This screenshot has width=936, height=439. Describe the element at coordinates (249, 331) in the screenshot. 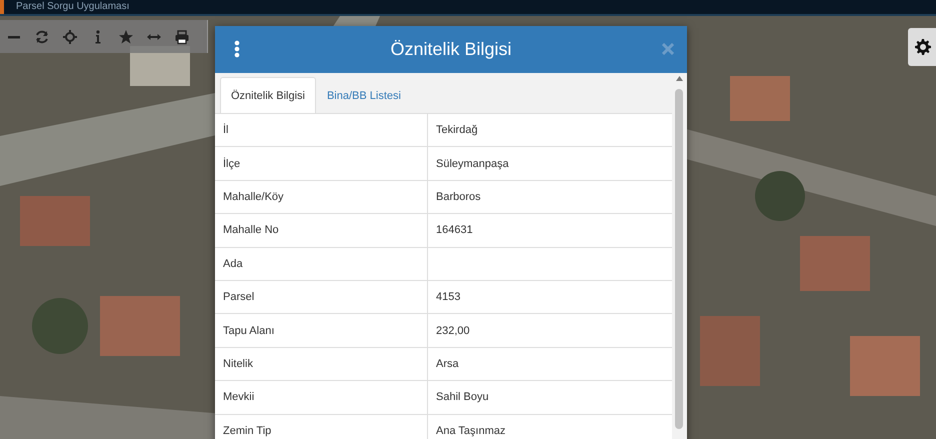

I see `table-cell-text: Tapu Alanı` at that location.